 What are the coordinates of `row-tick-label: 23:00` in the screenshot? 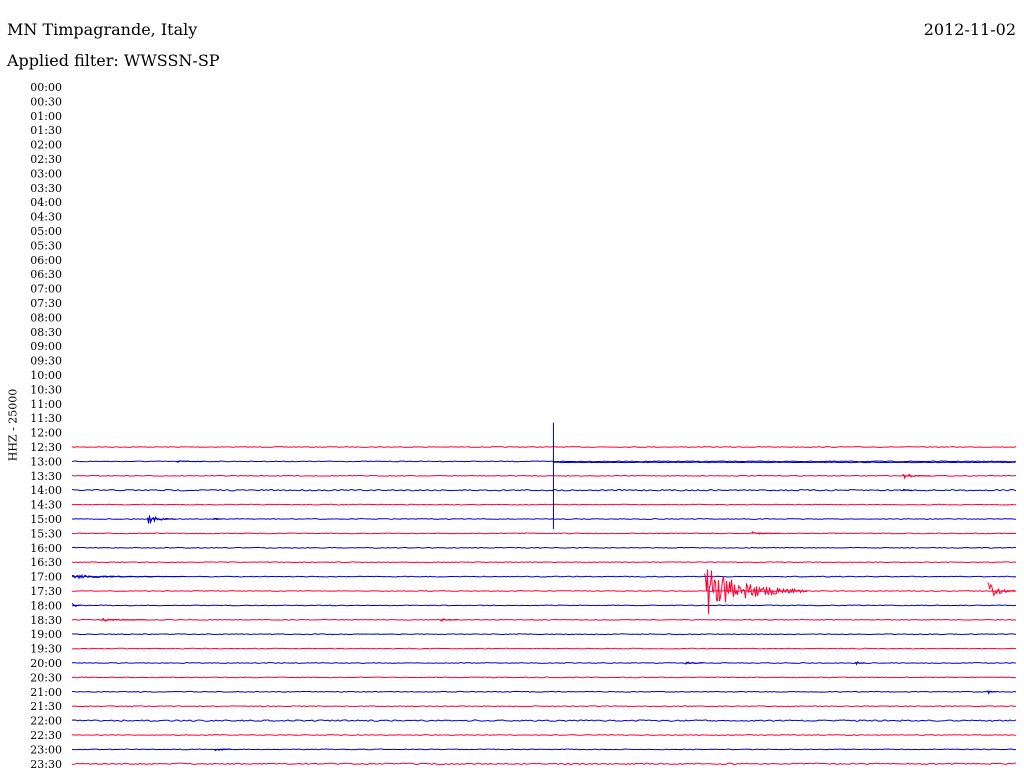 It's located at (46, 749).